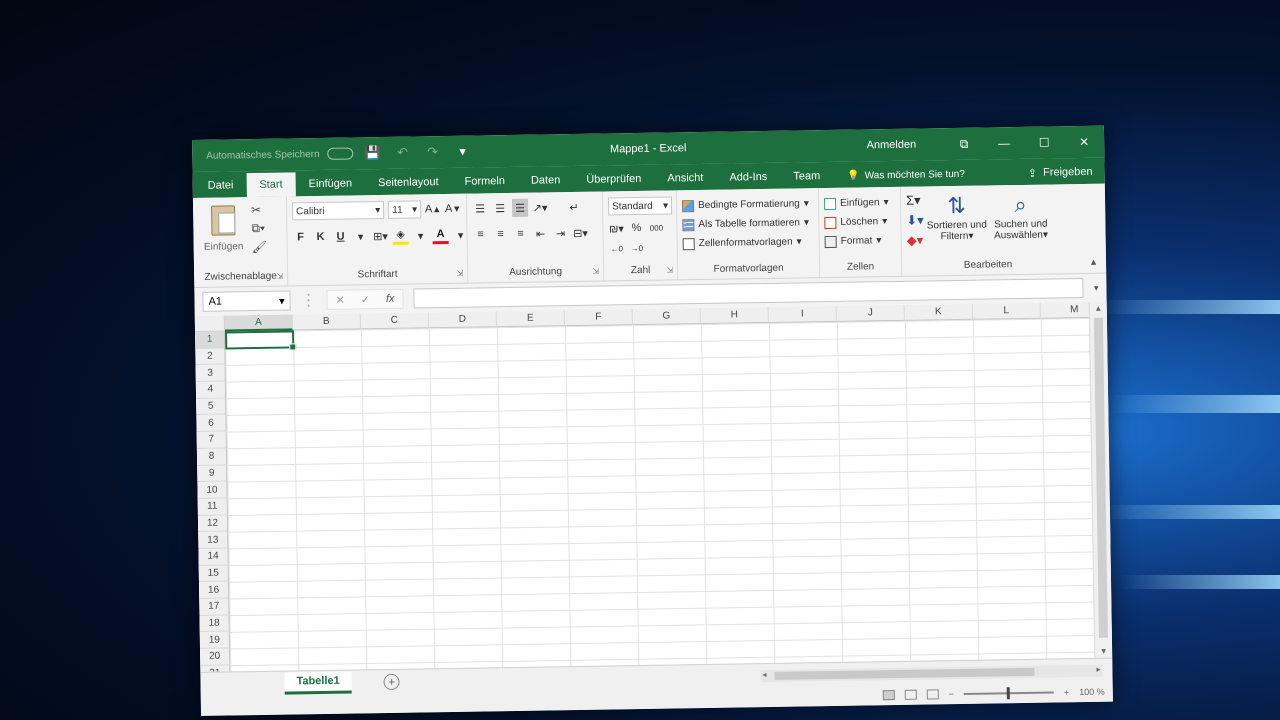 The height and width of the screenshot is (720, 1280). Describe the element at coordinates (574, 207) in the screenshot. I see `wrap-text-icon: ↵` at that location.